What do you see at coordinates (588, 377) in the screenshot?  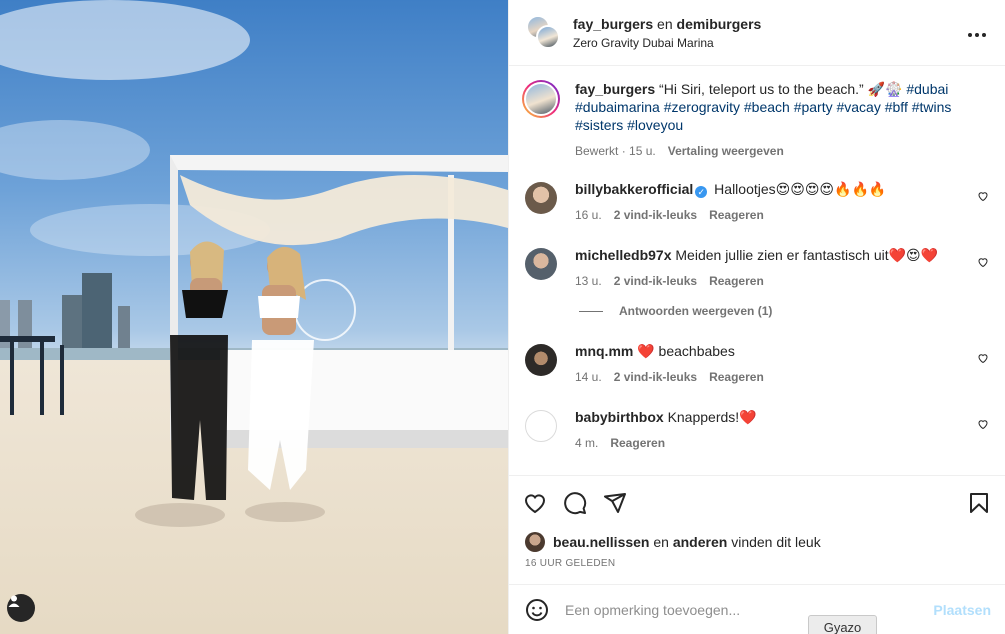 I see `comment-time: 14 u.` at bounding box center [588, 377].